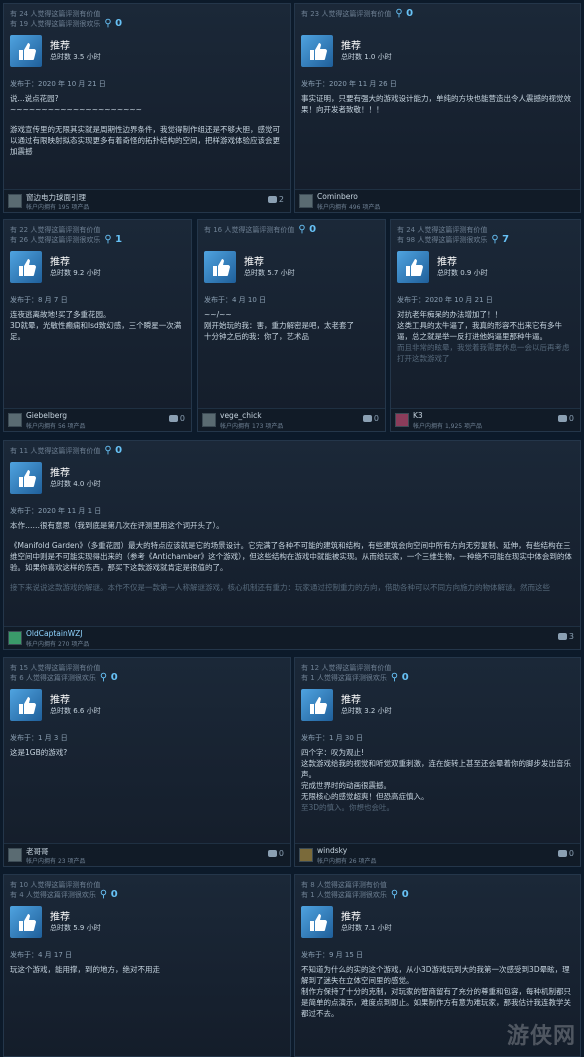  What do you see at coordinates (56, 426) in the screenshot?
I see `products-owned: 帐户内拥有 56 项产品` at bounding box center [56, 426].